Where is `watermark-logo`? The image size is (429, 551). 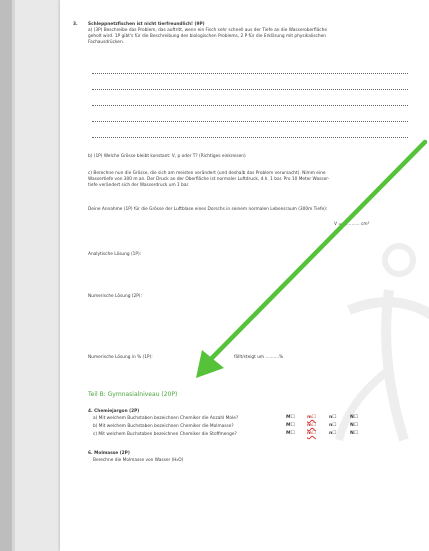 watermark-logo is located at coordinates (382, 342).